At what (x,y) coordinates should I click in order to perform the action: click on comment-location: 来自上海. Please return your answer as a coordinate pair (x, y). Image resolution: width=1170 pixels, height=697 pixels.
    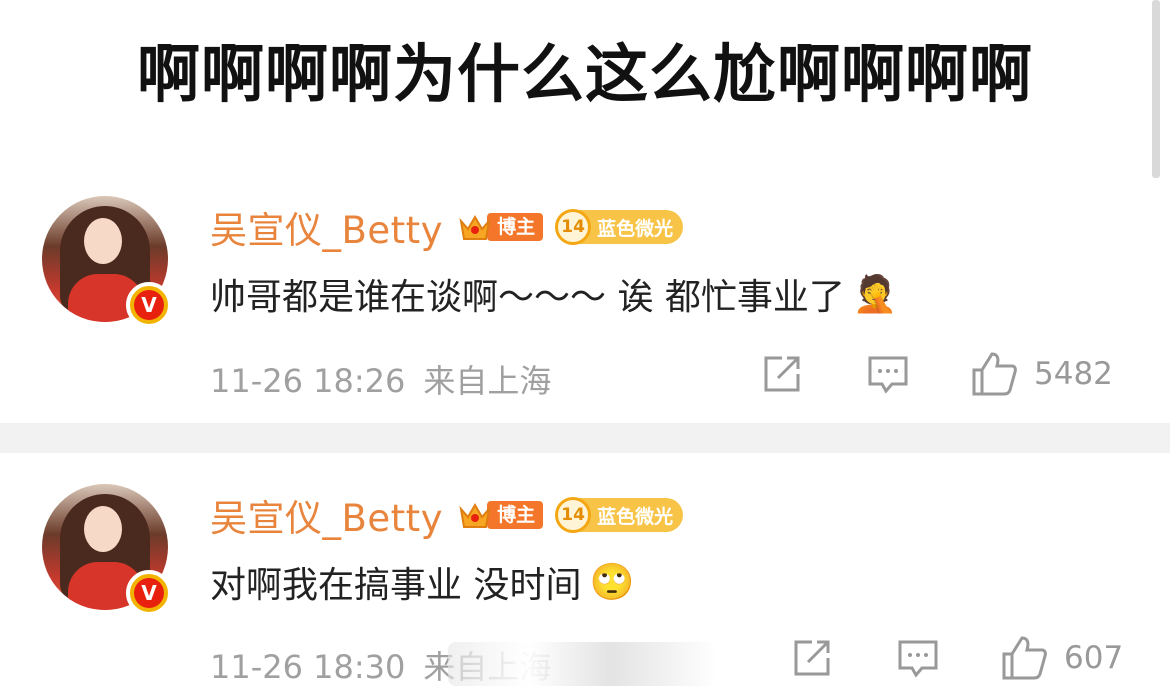
    Looking at the image, I should click on (487, 381).